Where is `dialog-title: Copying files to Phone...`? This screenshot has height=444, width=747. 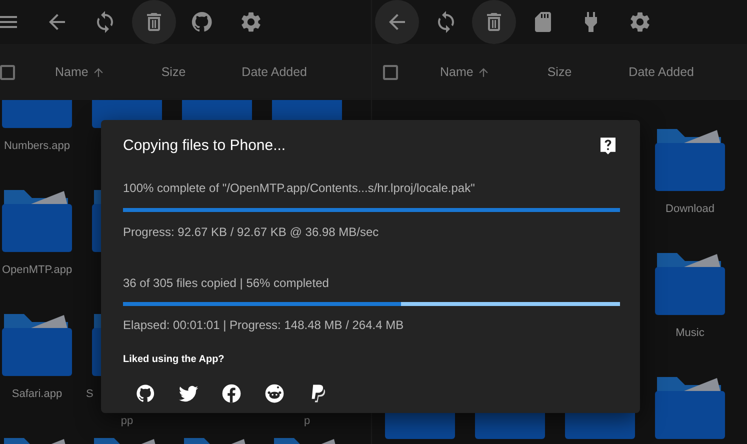 dialog-title: Copying files to Phone... is located at coordinates (204, 146).